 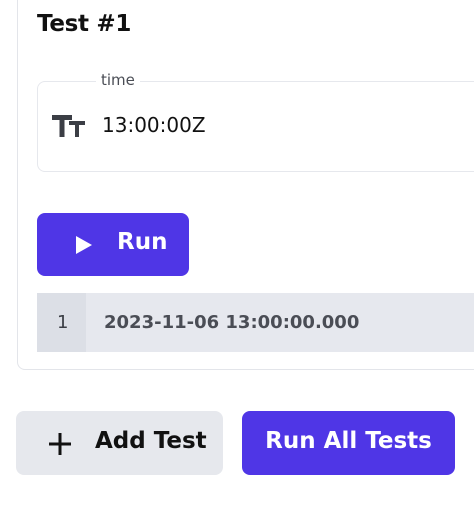 What do you see at coordinates (142, 242) in the screenshot?
I see `run-button-label: Run` at bounding box center [142, 242].